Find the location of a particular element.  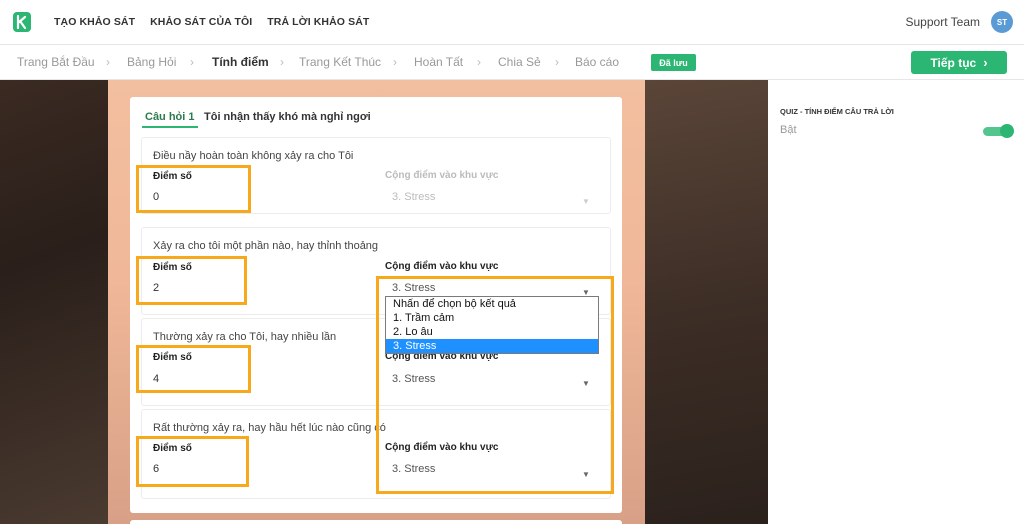

breadcrumb-step-report: Báo cáo is located at coordinates (597, 62).